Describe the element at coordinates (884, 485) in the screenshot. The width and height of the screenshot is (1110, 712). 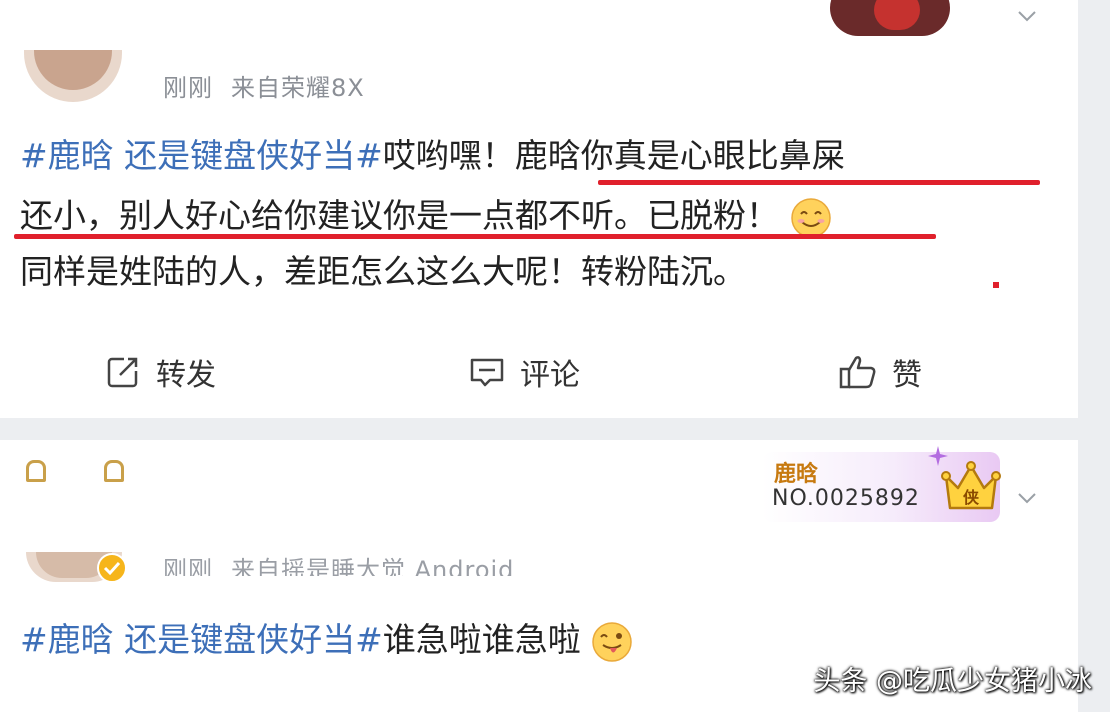
I see `fan-badge: 鹿晗 NO.0025892 侠` at that location.